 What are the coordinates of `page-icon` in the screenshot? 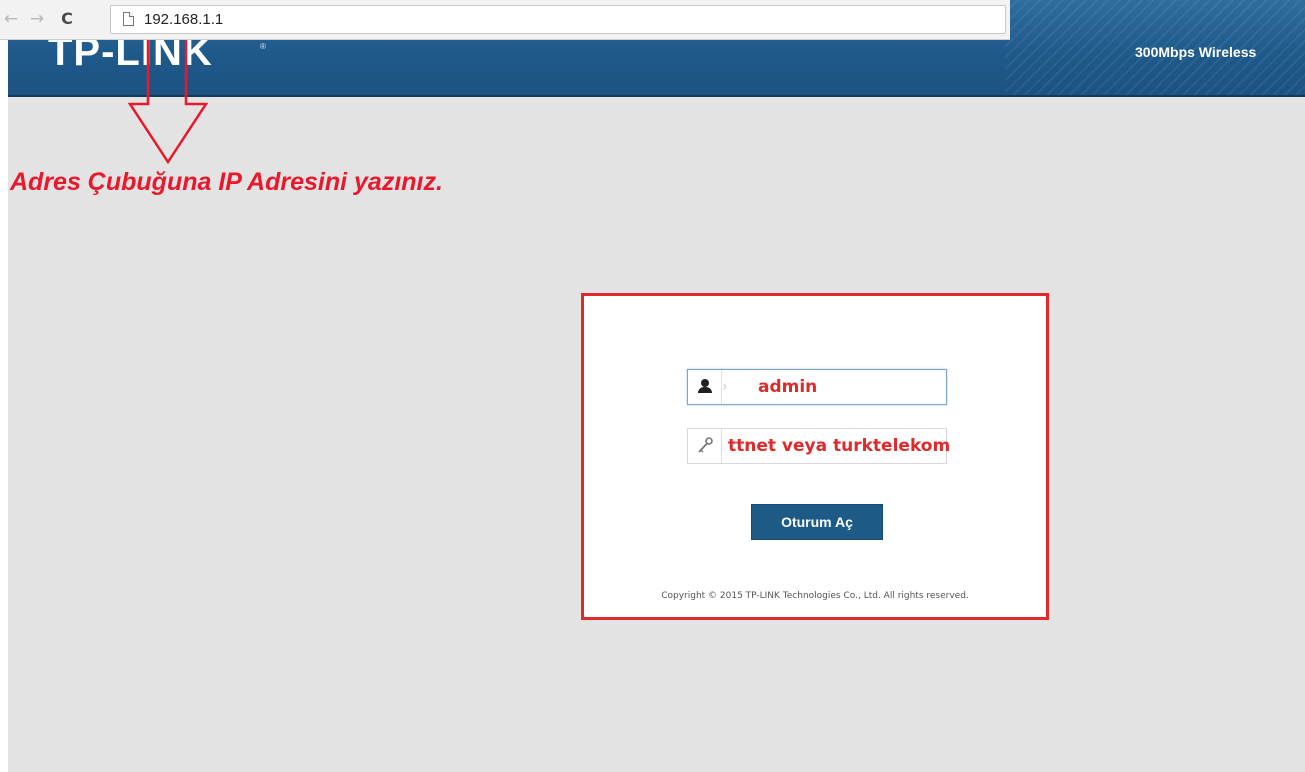 It's located at (128, 19).